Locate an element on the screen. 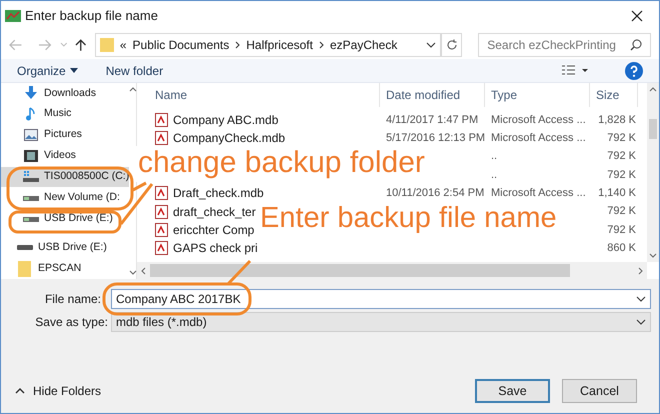  hide-folders-button: Hide Folders is located at coordinates (55, 391).